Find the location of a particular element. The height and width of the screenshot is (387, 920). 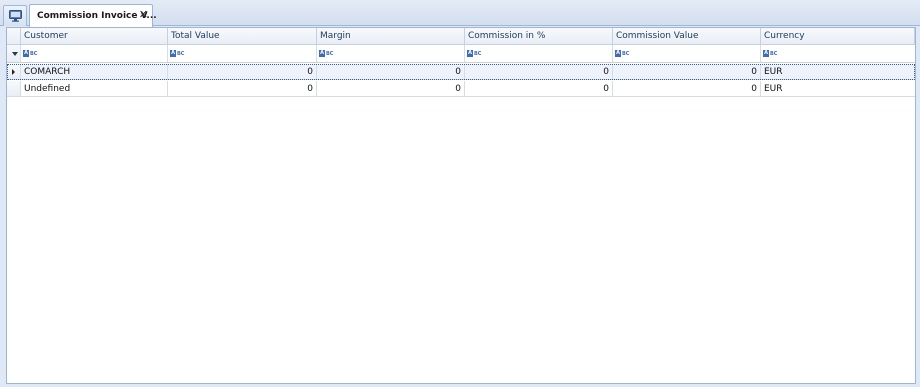

monitor-icon is located at coordinates (15, 16).